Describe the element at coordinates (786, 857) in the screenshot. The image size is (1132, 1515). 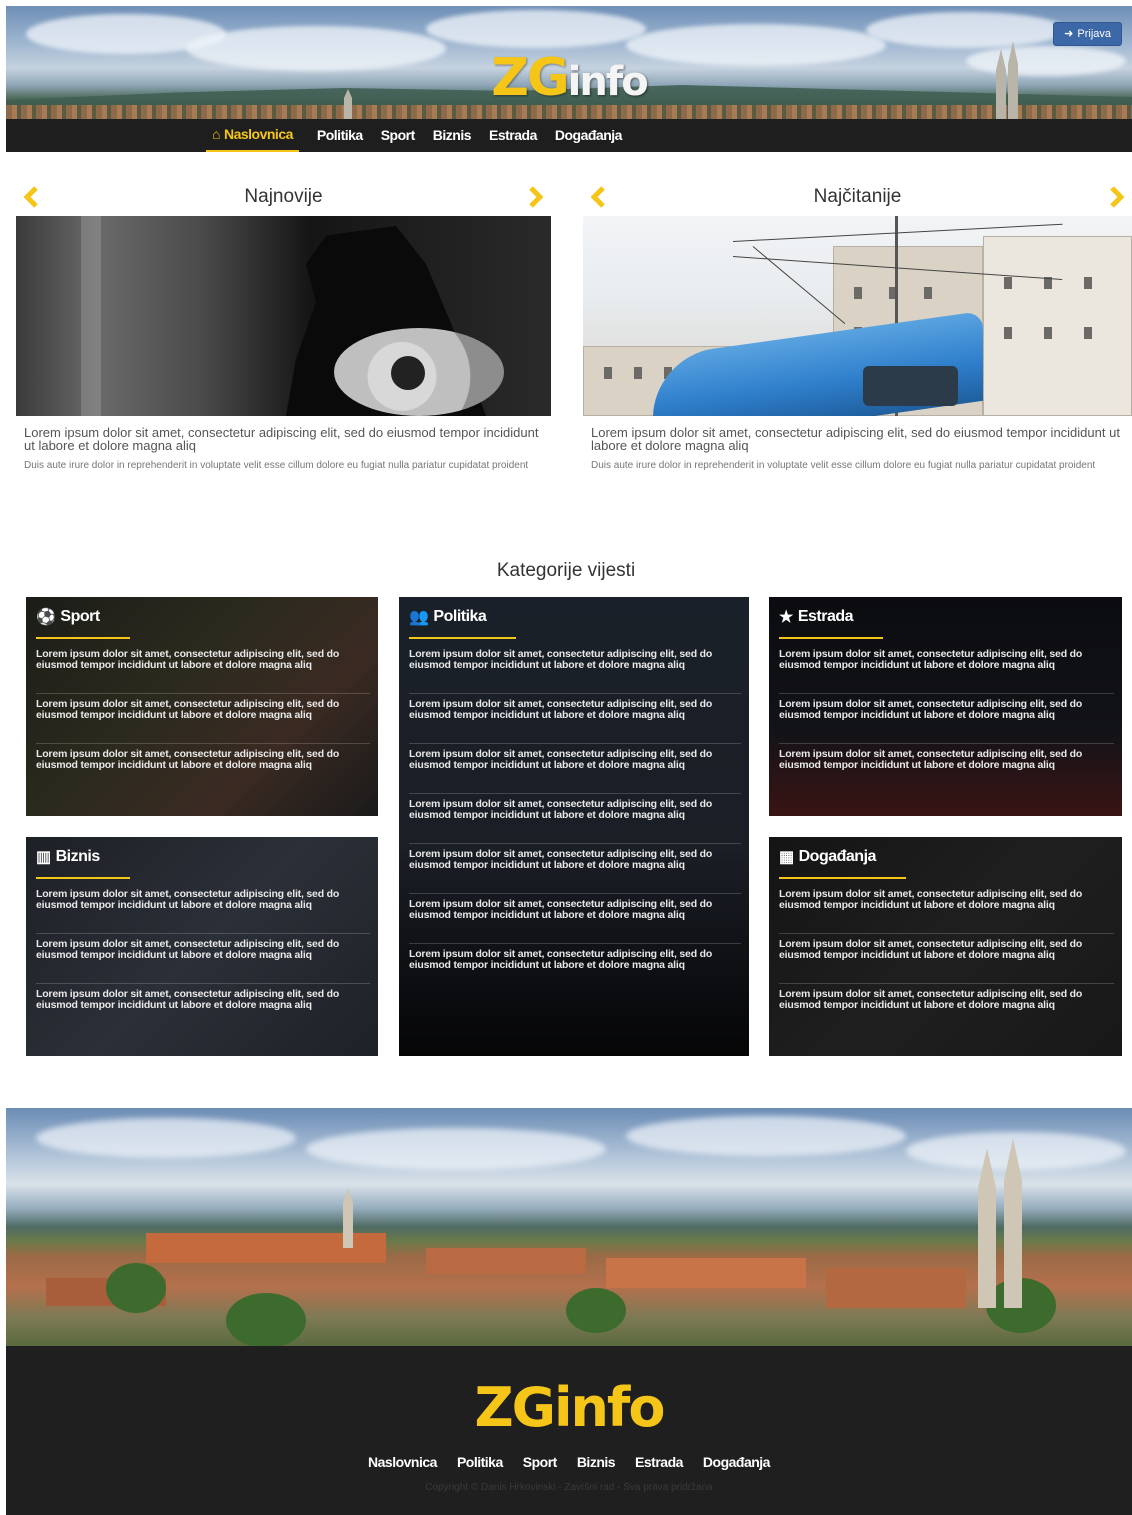
I see `calendar-icon: ▦` at that location.